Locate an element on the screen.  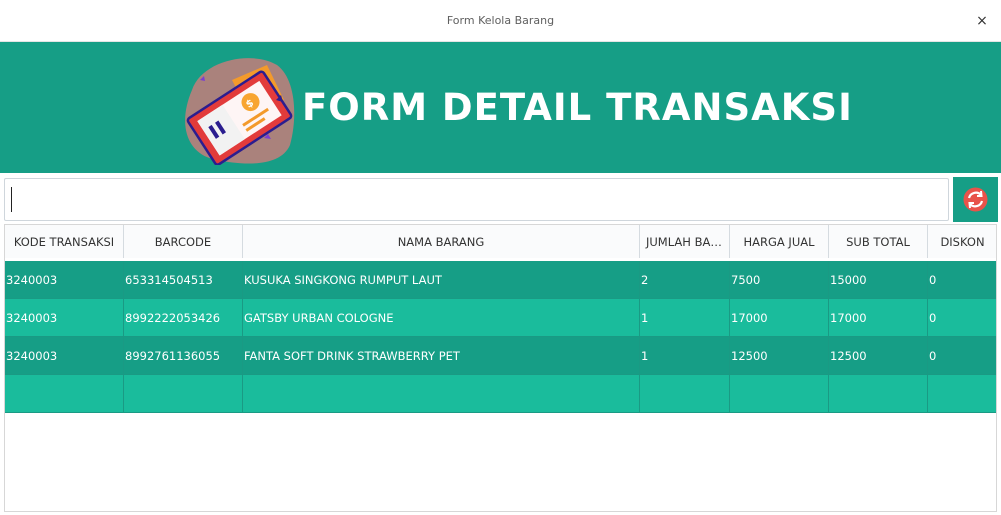
cell-barcode: 8992222053426 is located at coordinates (183, 317).